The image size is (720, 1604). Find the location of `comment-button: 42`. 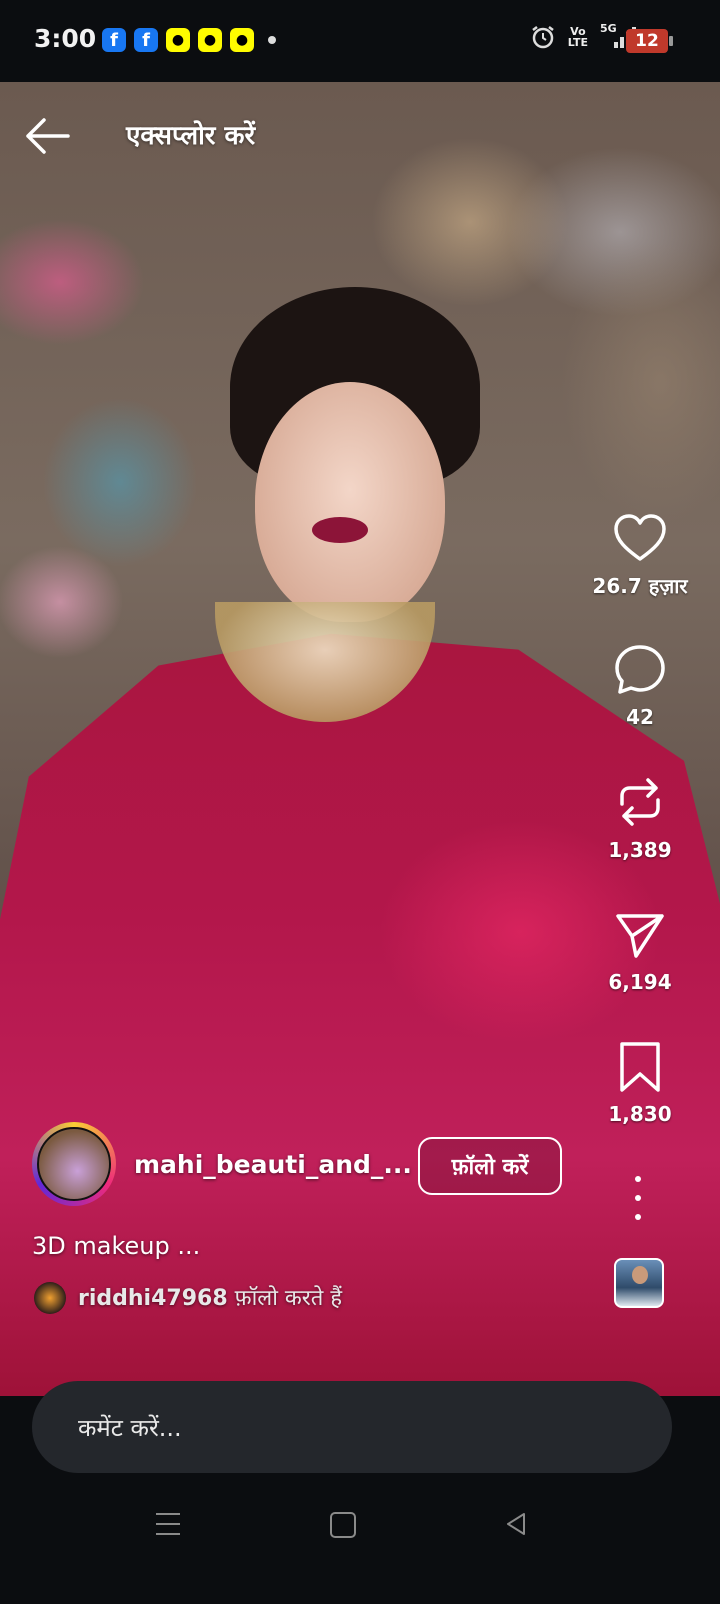

comment-button: 42 is located at coordinates (640, 686).